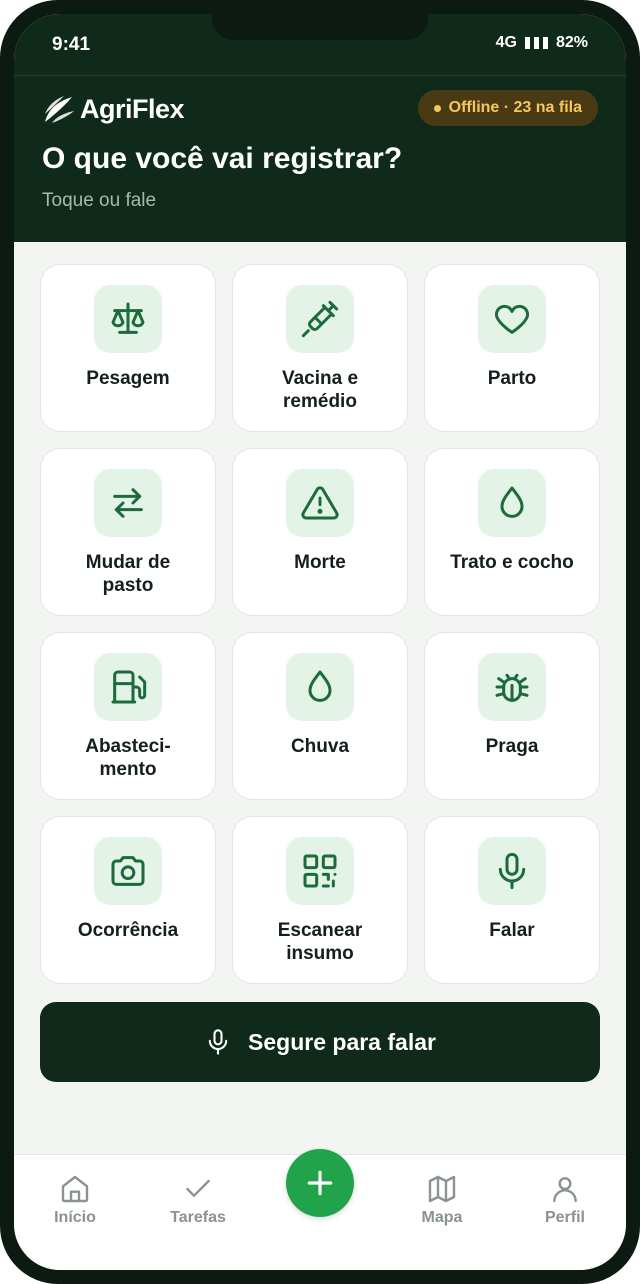 The width and height of the screenshot is (640, 1284). Describe the element at coordinates (515, 107) in the screenshot. I see `offline-badge-label: Offline · 23 na fila` at that location.